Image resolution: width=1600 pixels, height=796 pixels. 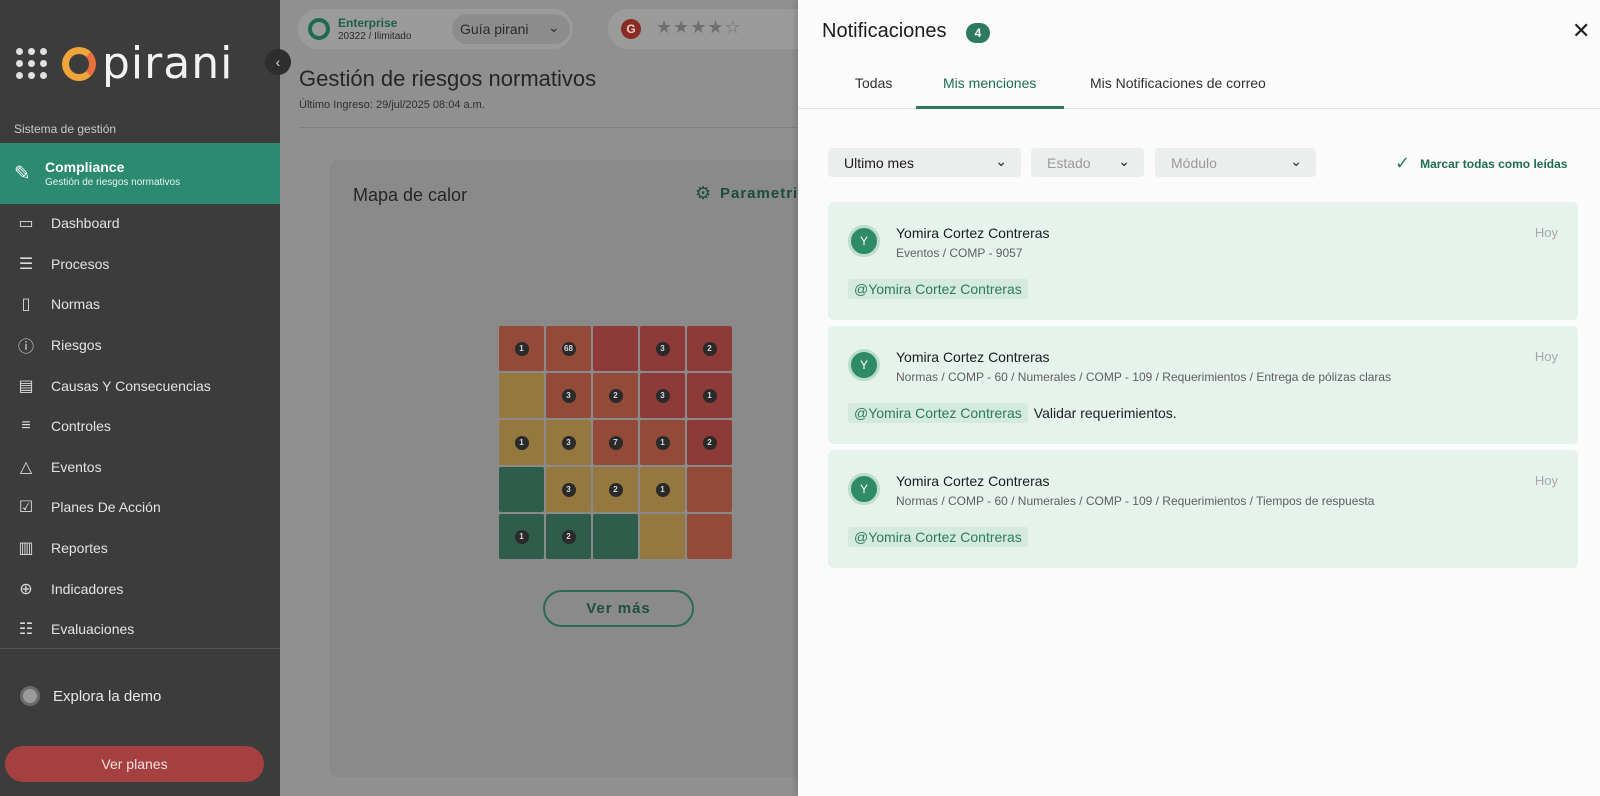 What do you see at coordinates (319, 29) in the screenshot?
I see `enterprise-icon` at bounding box center [319, 29].